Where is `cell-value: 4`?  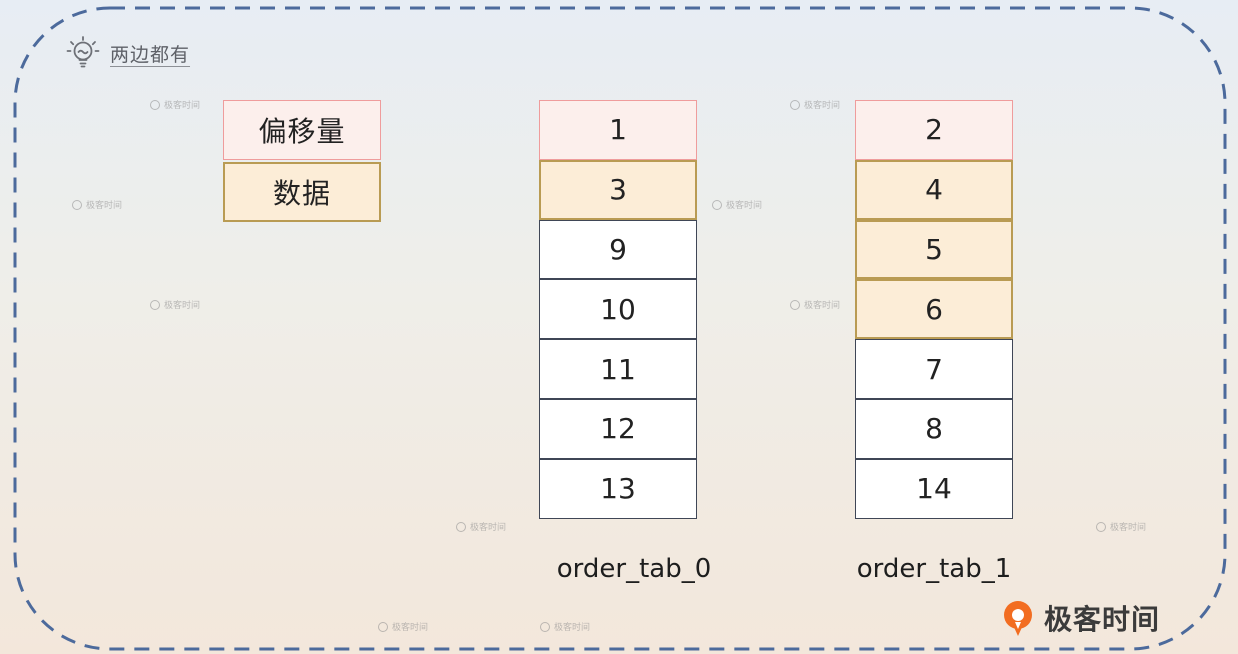 cell-value: 4 is located at coordinates (934, 190).